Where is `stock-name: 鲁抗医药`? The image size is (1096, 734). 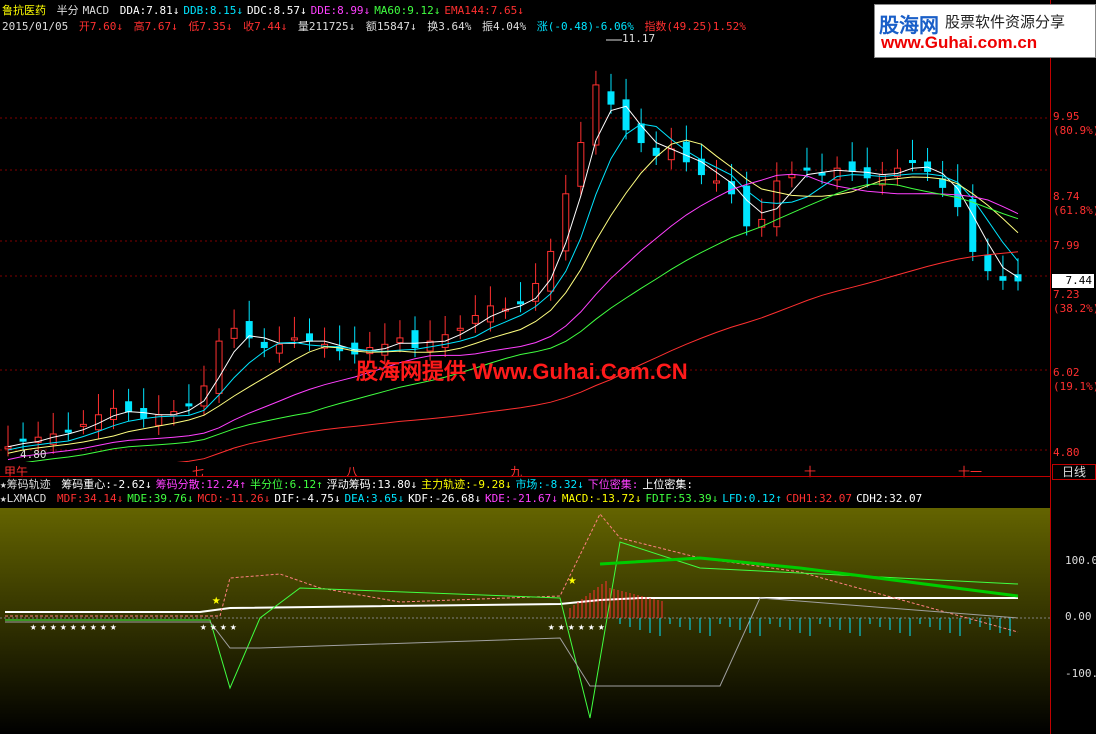
stock-name: 鲁抗医药 is located at coordinates (24, 10).